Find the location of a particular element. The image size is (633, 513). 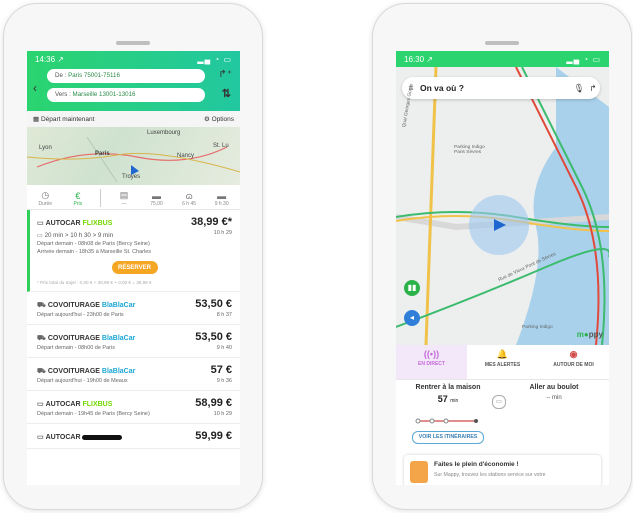

mode-bike: ɷ6 h 45 is located at coordinates (189, 199).